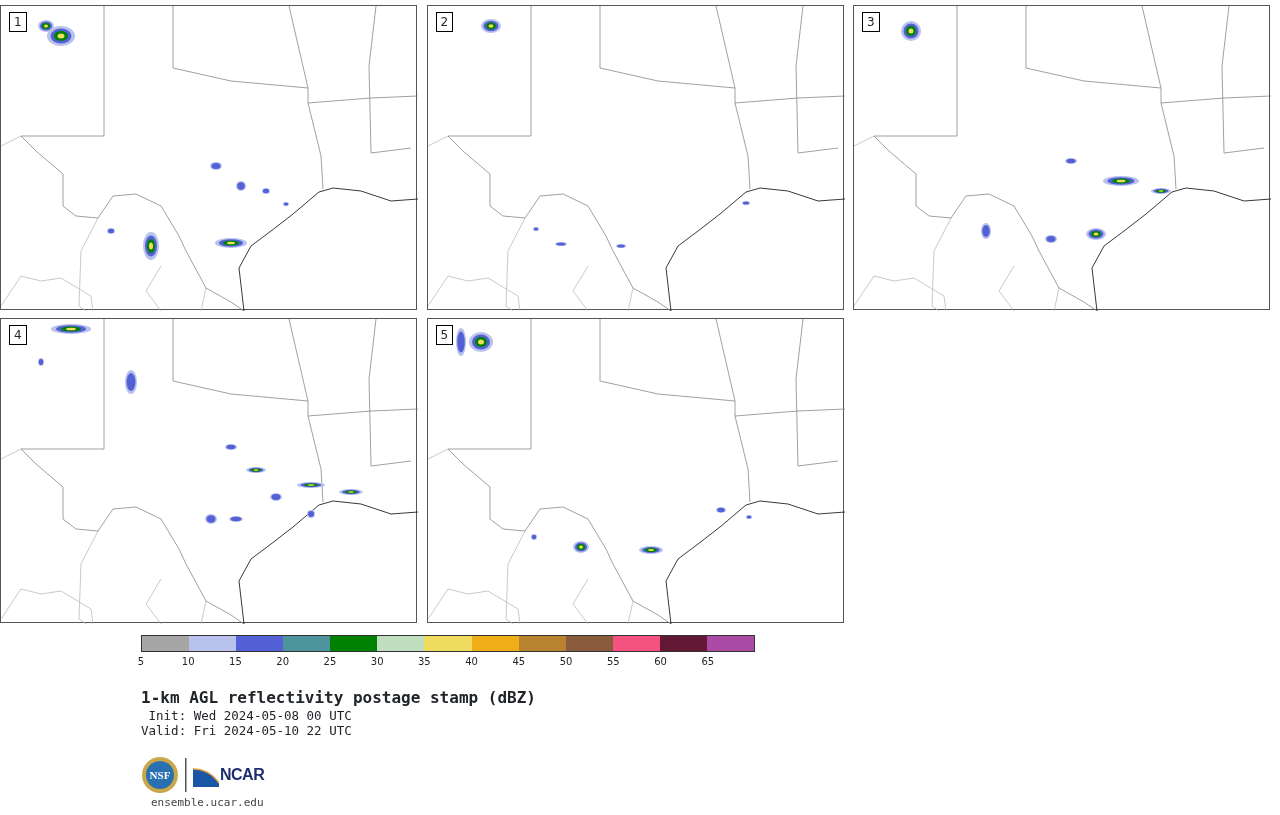 The width and height of the screenshot is (1280, 815). Describe the element at coordinates (330, 662) in the screenshot. I see `tick-label: 25` at that location.